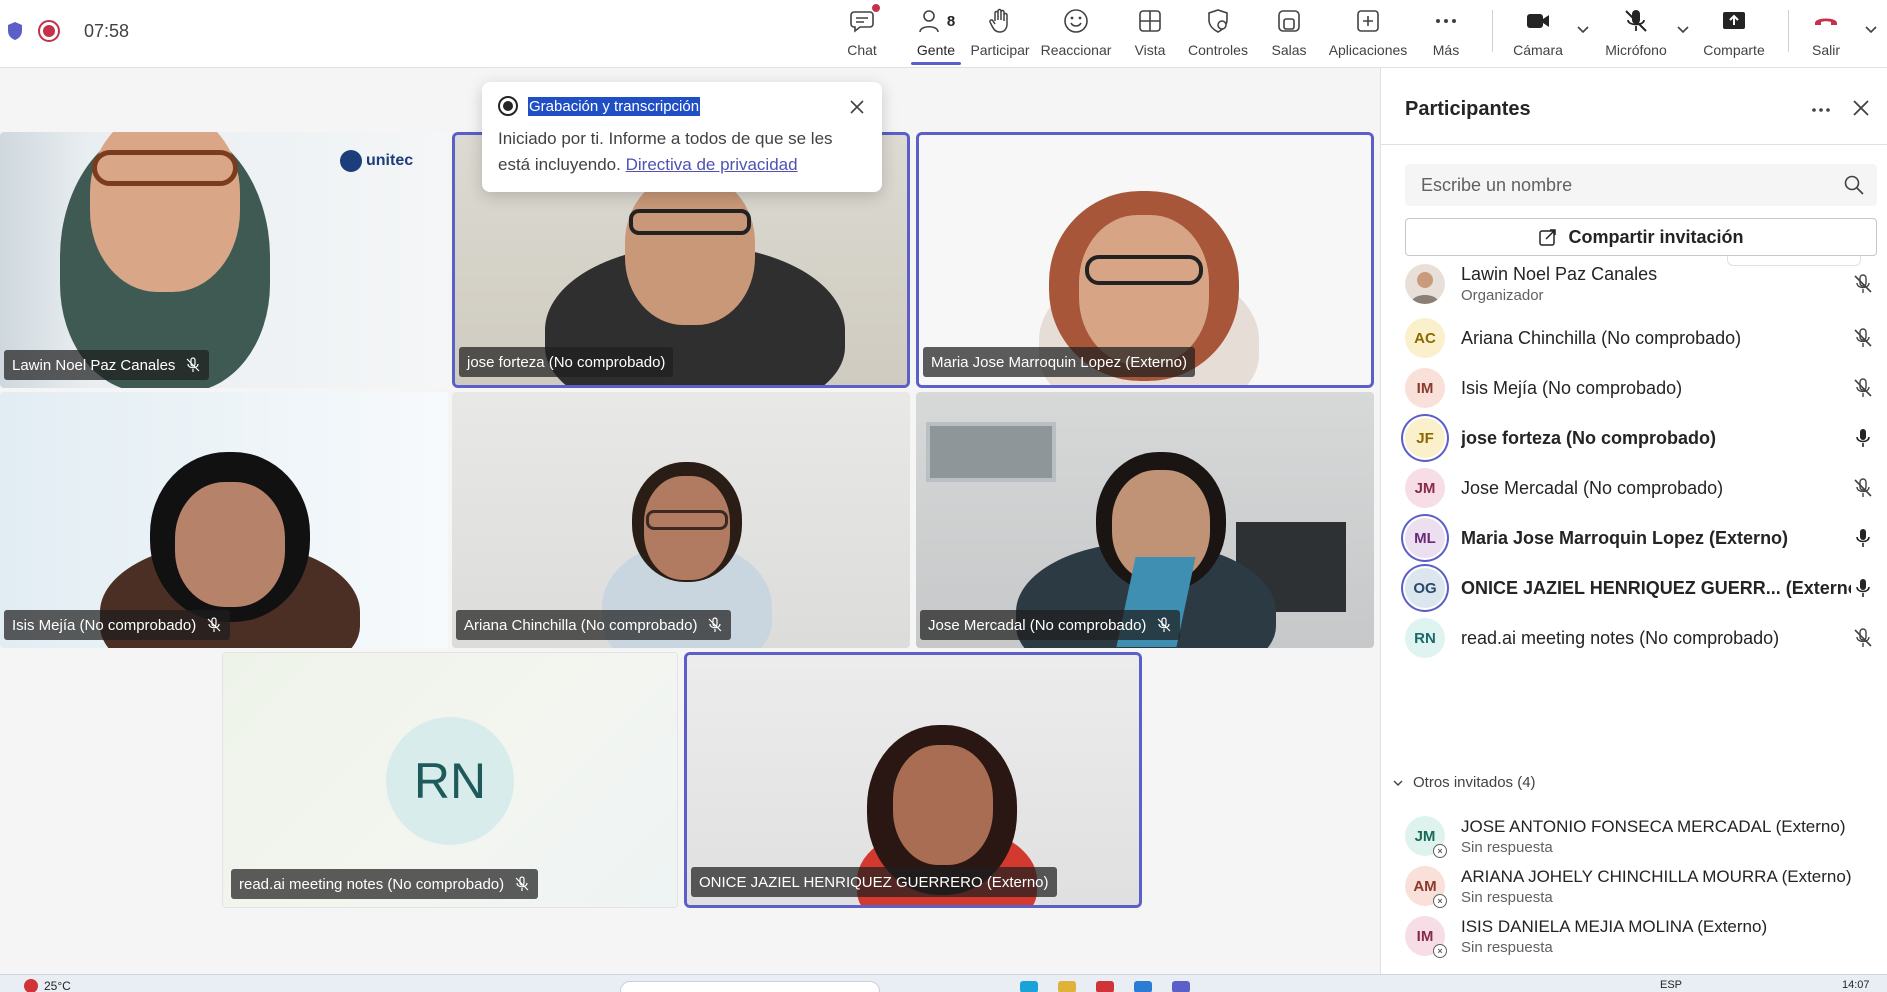  Describe the element at coordinates (1854, 185) in the screenshot. I see `search-icon` at that location.